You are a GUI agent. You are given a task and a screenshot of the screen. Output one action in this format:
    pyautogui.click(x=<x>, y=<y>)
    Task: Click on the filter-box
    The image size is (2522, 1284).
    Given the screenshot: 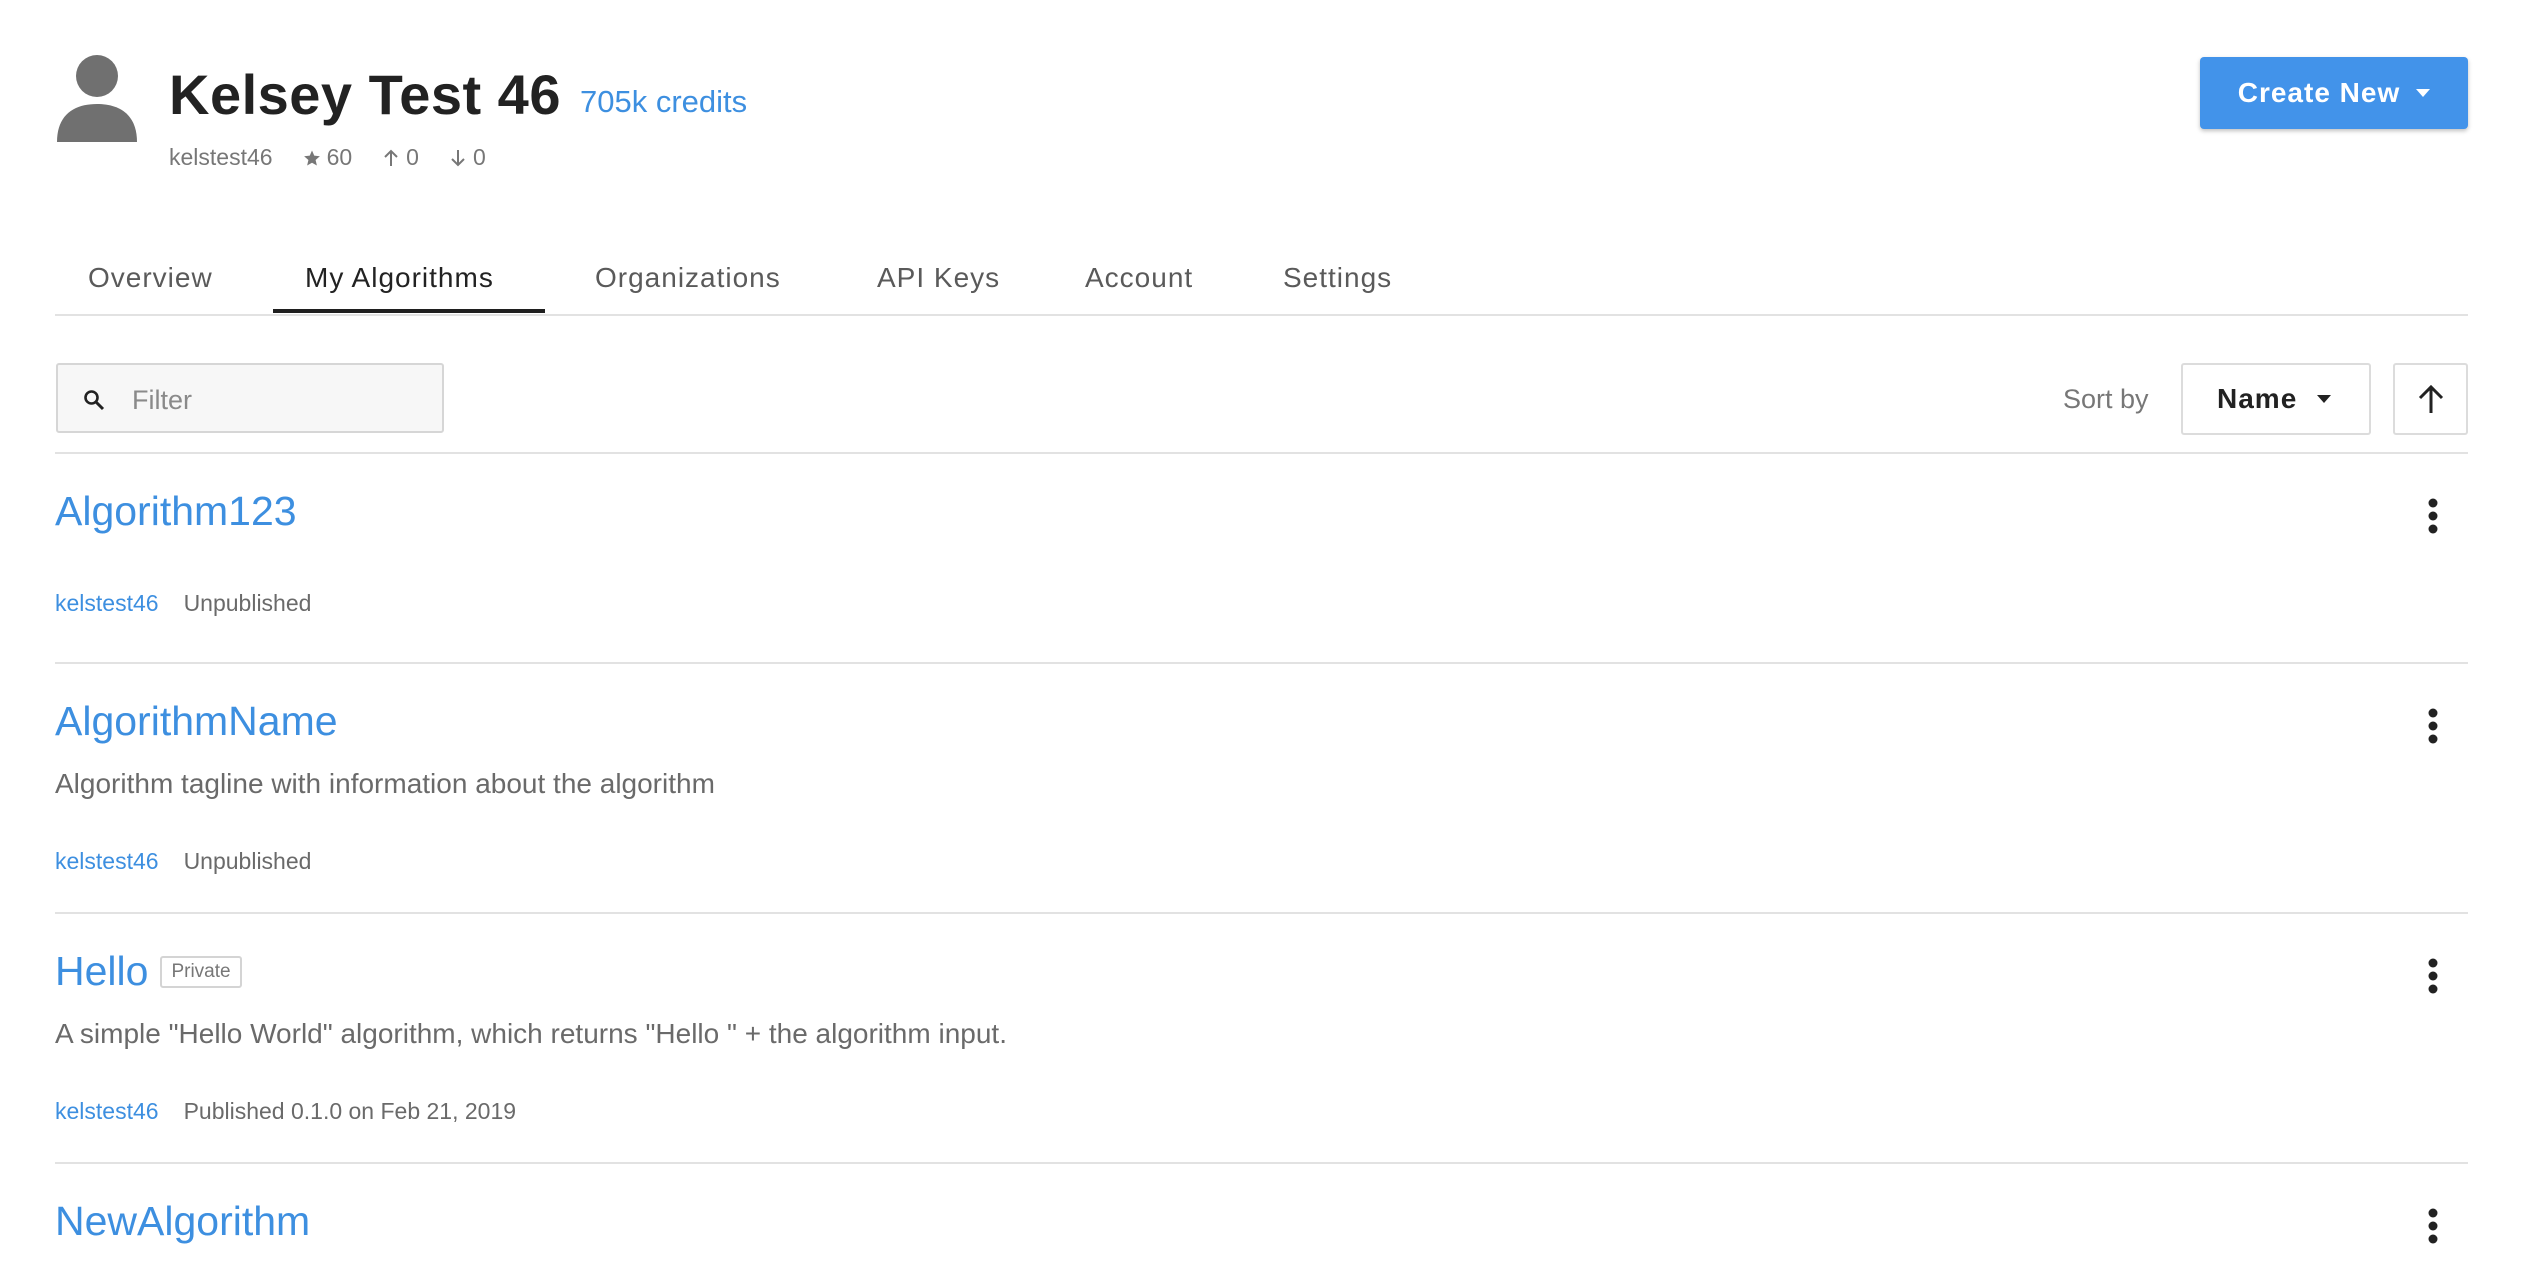 What is the action you would take?
    pyautogui.click(x=250, y=398)
    